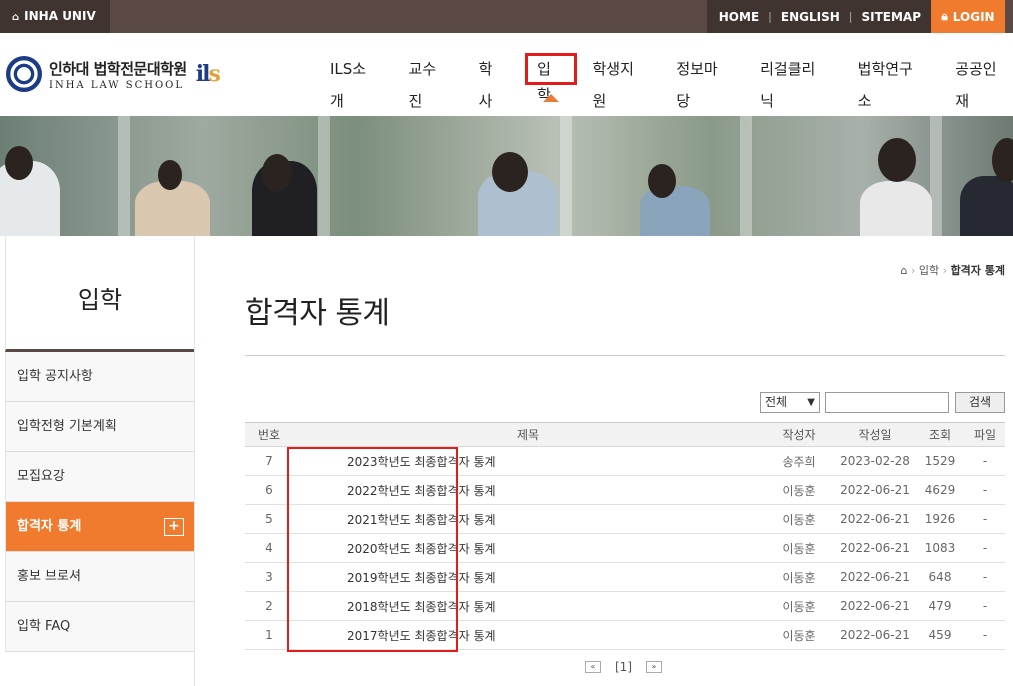  I want to click on post-title-link: 2021학년도 최종합격자 통계, so click(528, 519).